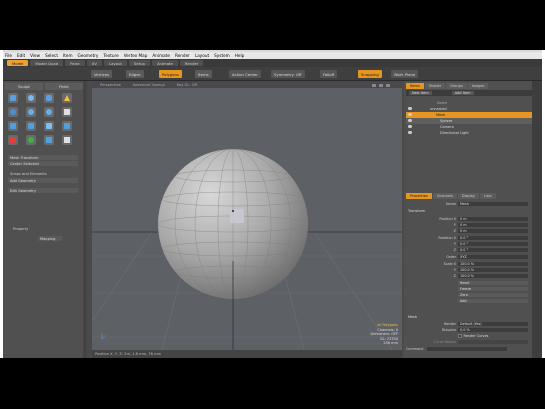 This screenshot has width=545, height=409. Describe the element at coordinates (49, 126) in the screenshot. I see `bridge-tool-icon` at that location.